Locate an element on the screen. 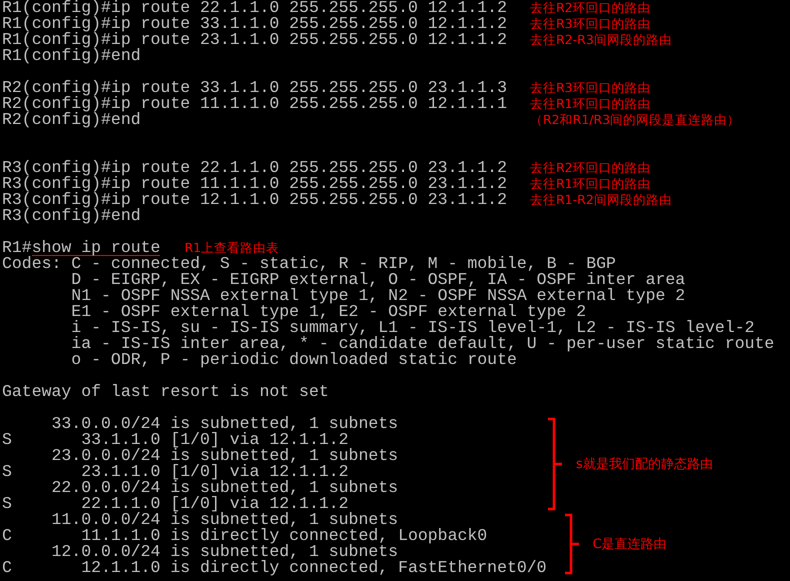 The width and height of the screenshot is (790, 581). terminal-line: R1(config)#ip route 22.1.1.0 255.255.255.0 12.1.1.2 is located at coordinates (255, 8).